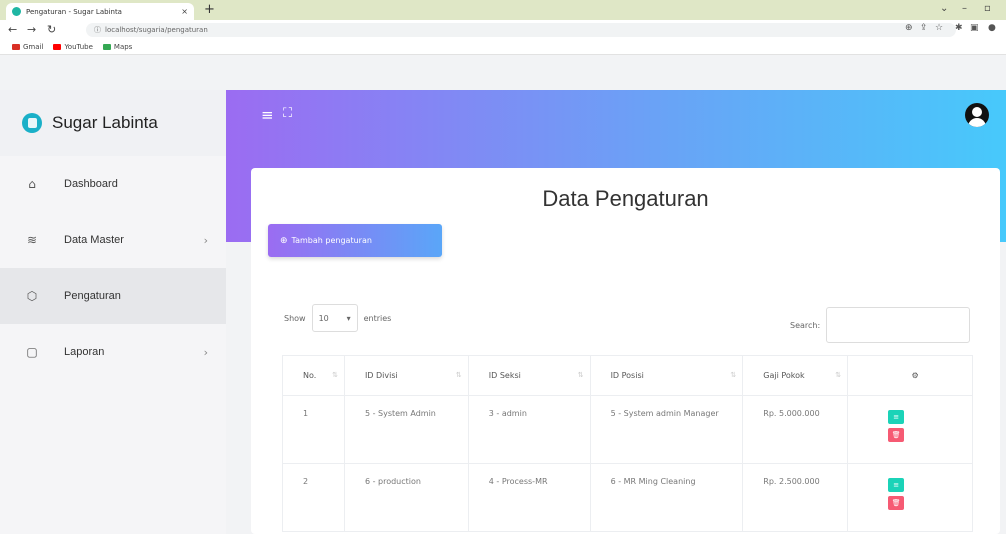 This screenshot has height=534, width=1006. What do you see at coordinates (805, 325) in the screenshot?
I see `search-label: Search:` at bounding box center [805, 325].